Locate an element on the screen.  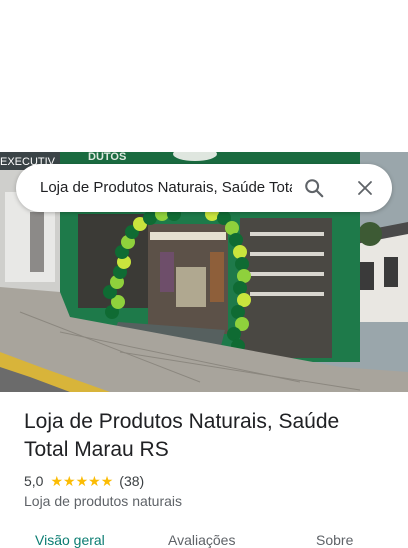
place-category: Loja de produtos naturais is located at coordinates (103, 501).